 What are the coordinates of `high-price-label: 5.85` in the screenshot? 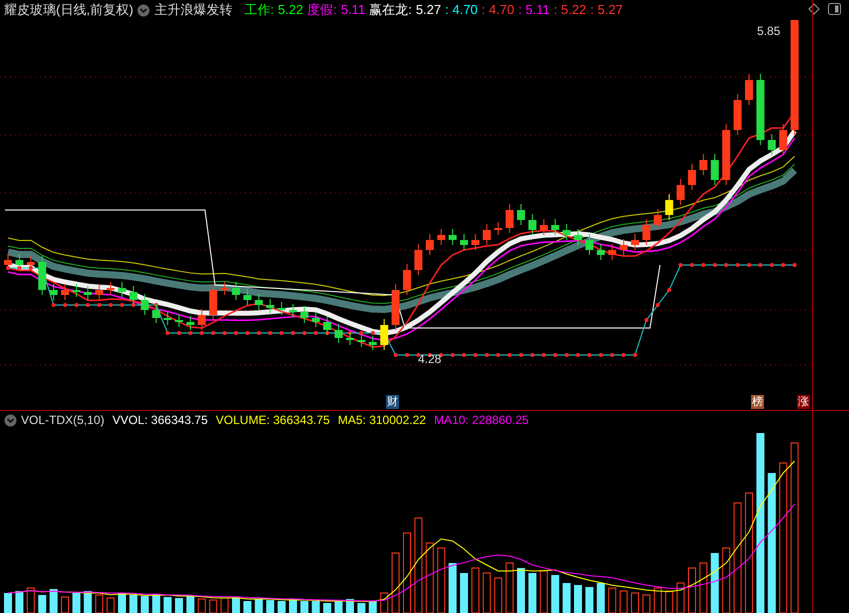 It's located at (768, 31).